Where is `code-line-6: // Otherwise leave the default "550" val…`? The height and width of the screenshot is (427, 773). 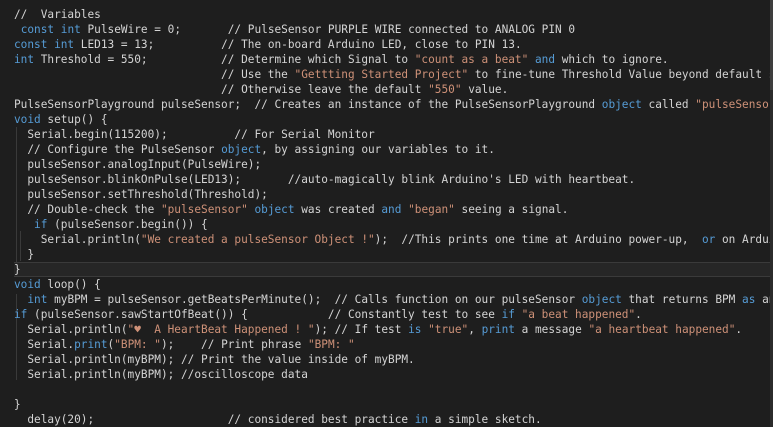 code-line-6: // Otherwise leave the default "550" val… is located at coordinates (392, 89).